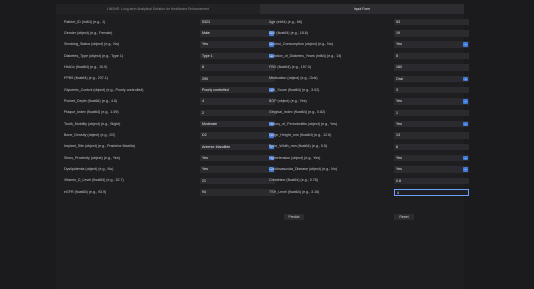 This screenshot has height=289, width=534. I want to click on input-bone-width-mm: 6, so click(431, 147).